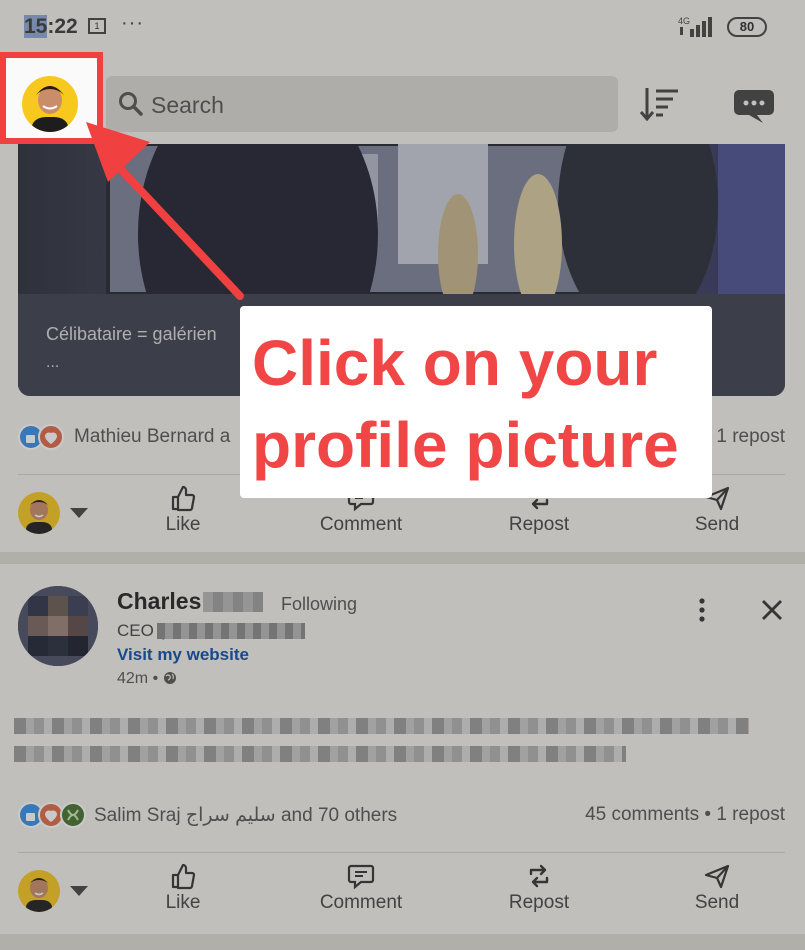  What do you see at coordinates (660, 104) in the screenshot?
I see `sort-filter-icon` at bounding box center [660, 104].